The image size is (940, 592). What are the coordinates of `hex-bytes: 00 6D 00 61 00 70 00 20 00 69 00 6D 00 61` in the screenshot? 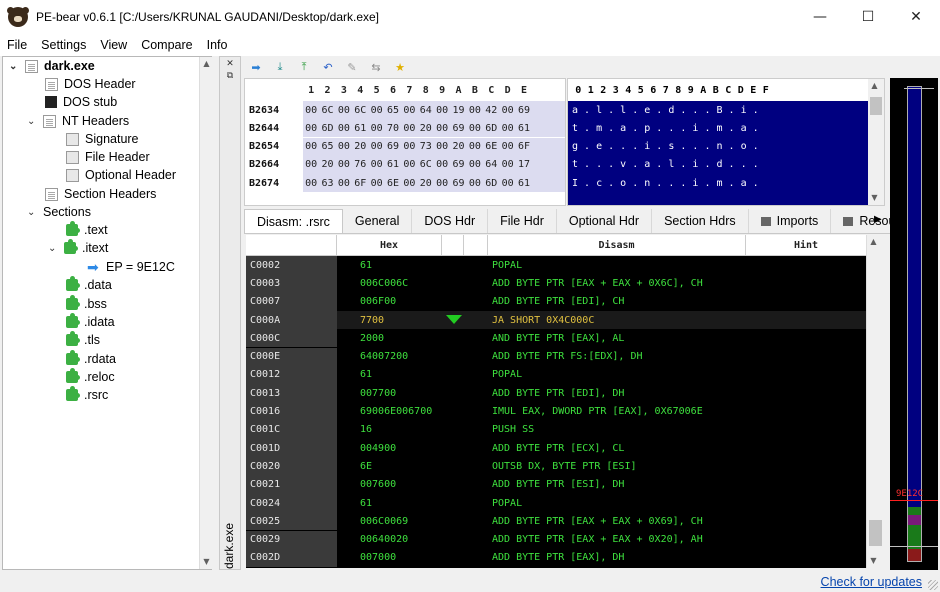 It's located at (434, 128).